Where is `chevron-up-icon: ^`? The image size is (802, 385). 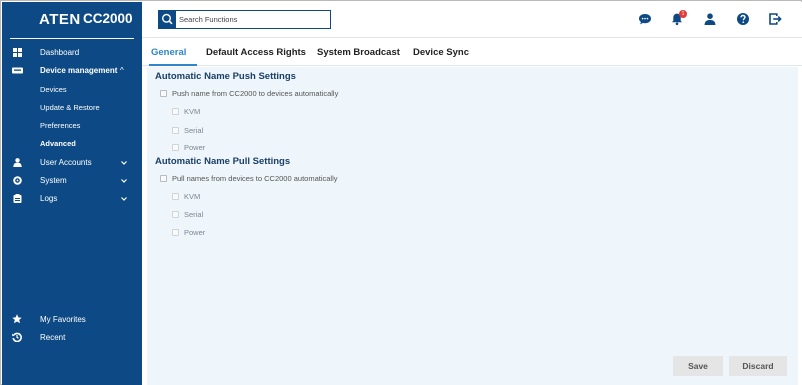 chevron-up-icon: ^ is located at coordinates (122, 70).